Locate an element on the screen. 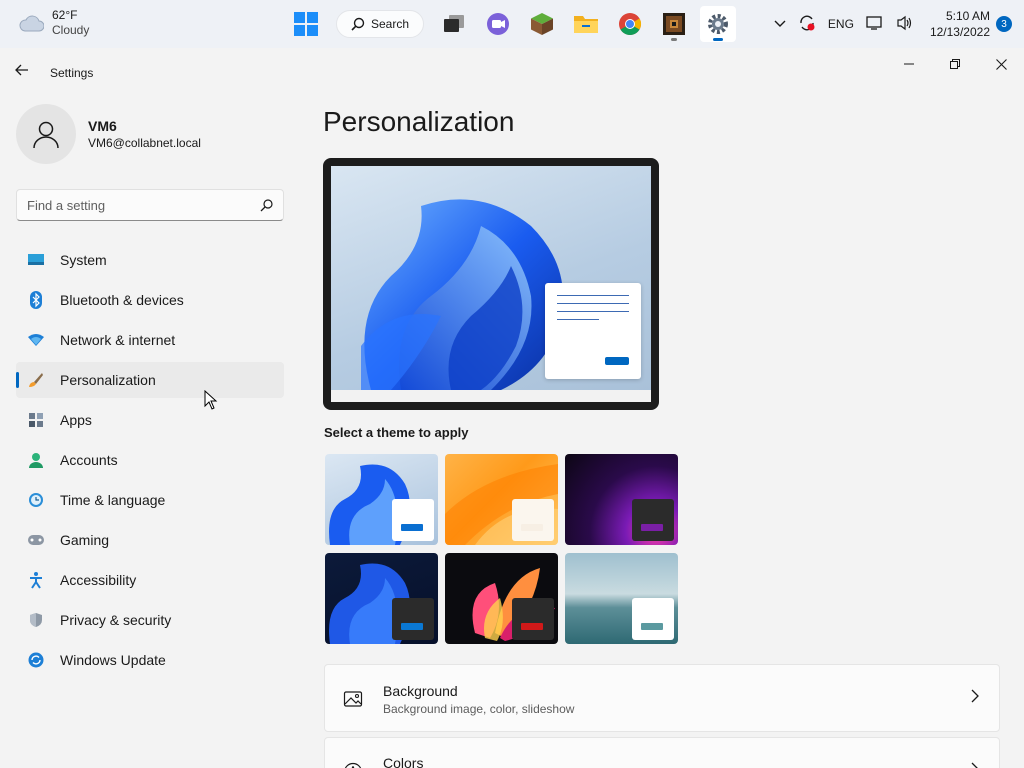  close-button is located at coordinates (1001, 64).